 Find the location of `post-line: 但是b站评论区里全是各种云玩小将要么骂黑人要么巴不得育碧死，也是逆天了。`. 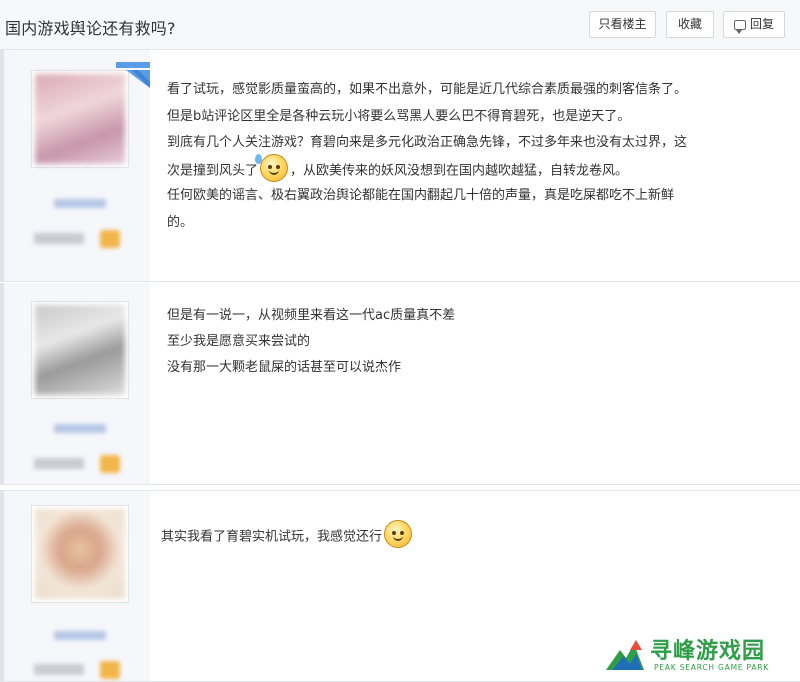

post-line: 但是b站评论区里全是各种云玩小将要么骂黑人要么巴不得育碧死，也是逆天了。 is located at coordinates (399, 116).